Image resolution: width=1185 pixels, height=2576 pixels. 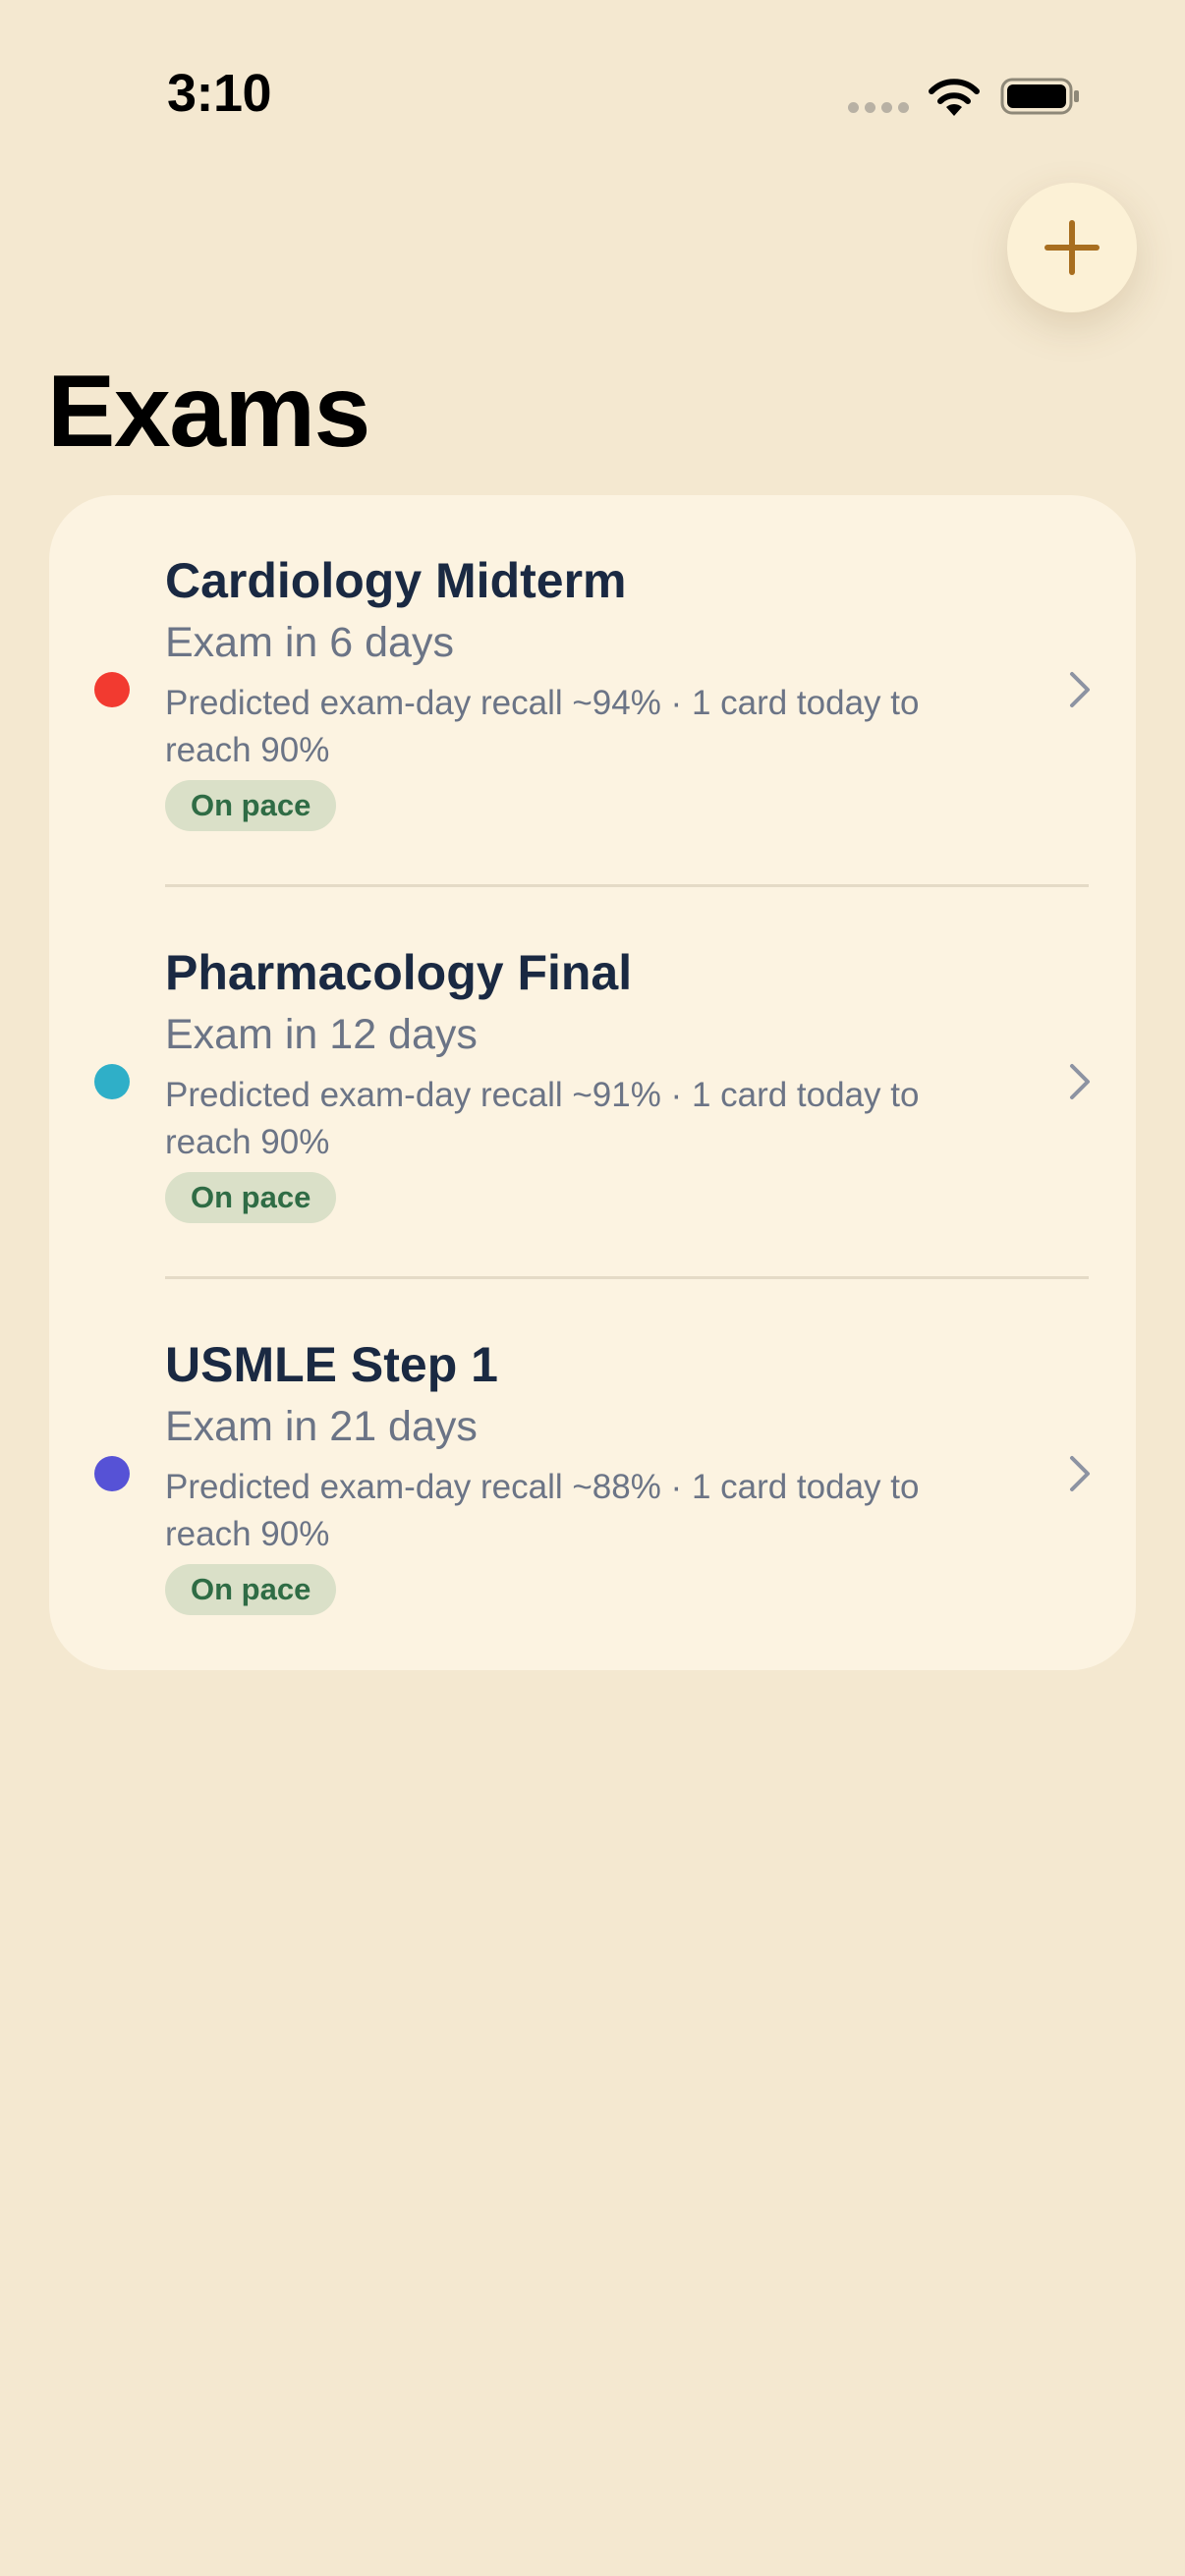 What do you see at coordinates (1040, 96) in the screenshot?
I see `battery-icon` at bounding box center [1040, 96].